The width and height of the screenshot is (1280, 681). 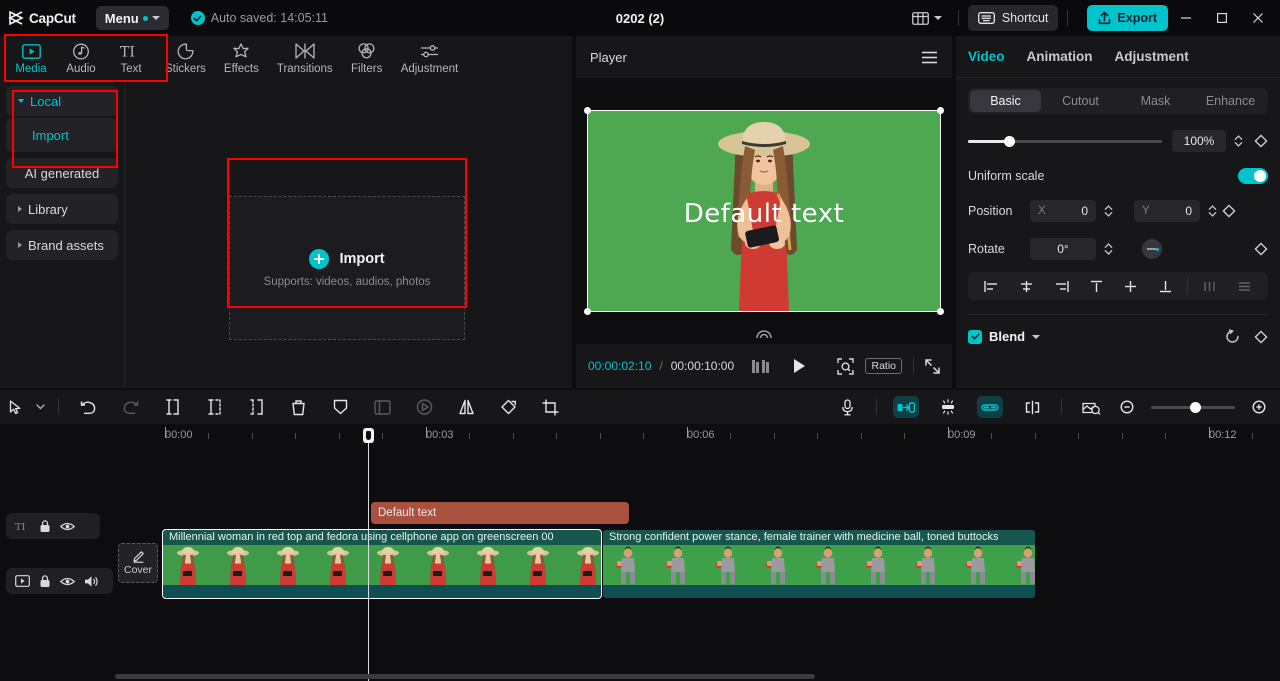 What do you see at coordinates (940, 311) in the screenshot?
I see `resize-handle-bottom-right` at bounding box center [940, 311].